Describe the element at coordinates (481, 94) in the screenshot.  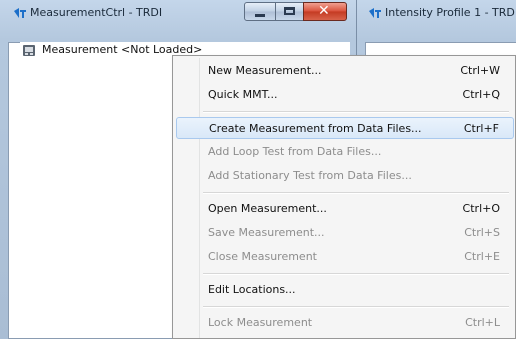
I see `menu-item-shortcut: Ctrl+Q` at that location.